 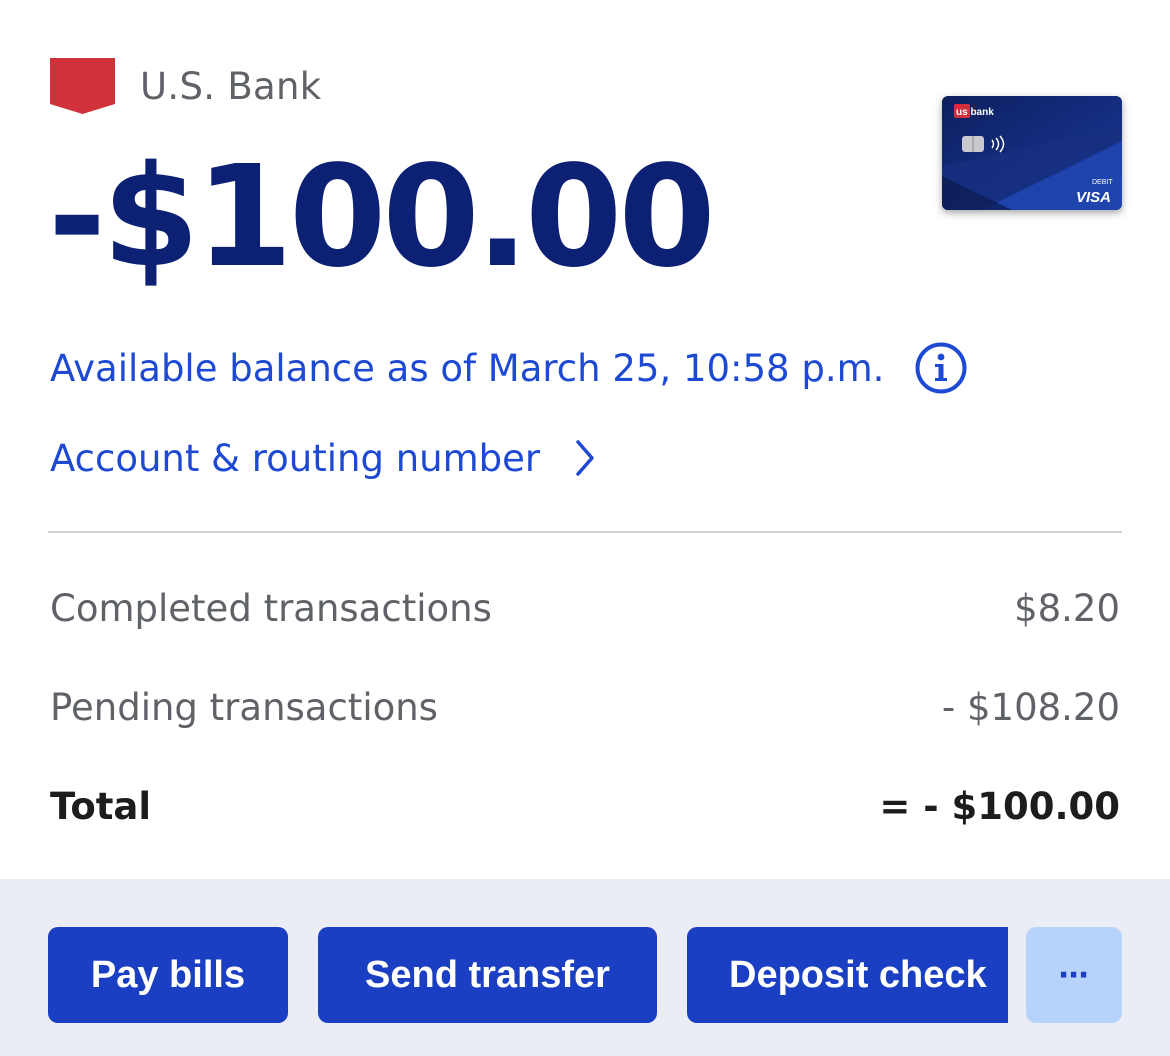 What do you see at coordinates (1032, 153) in the screenshot?
I see `debit-card-image: us bank DEBIT VISA` at bounding box center [1032, 153].